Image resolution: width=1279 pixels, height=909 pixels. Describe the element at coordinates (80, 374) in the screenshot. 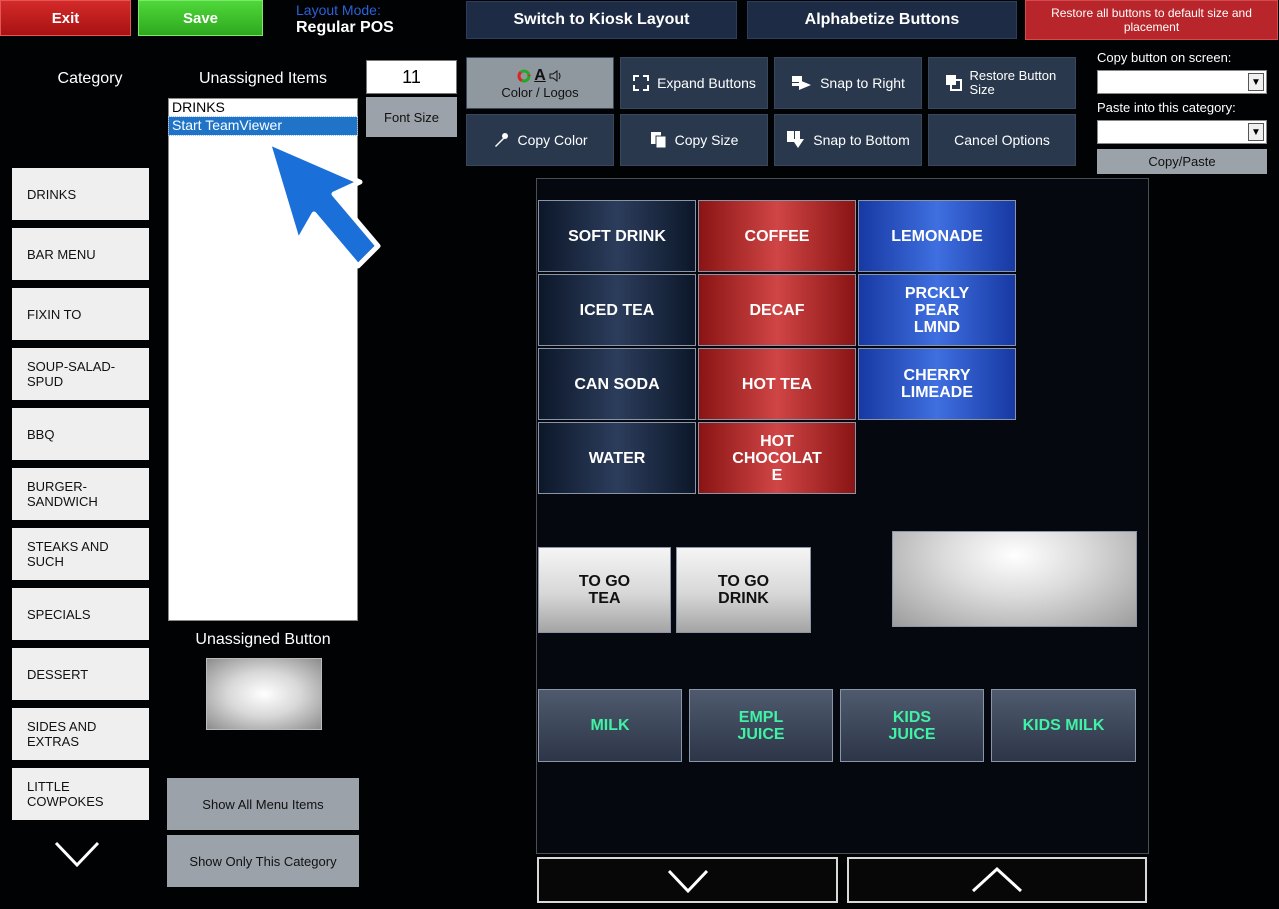

I see `category-item: SOUP-SALAD-SPUD` at that location.